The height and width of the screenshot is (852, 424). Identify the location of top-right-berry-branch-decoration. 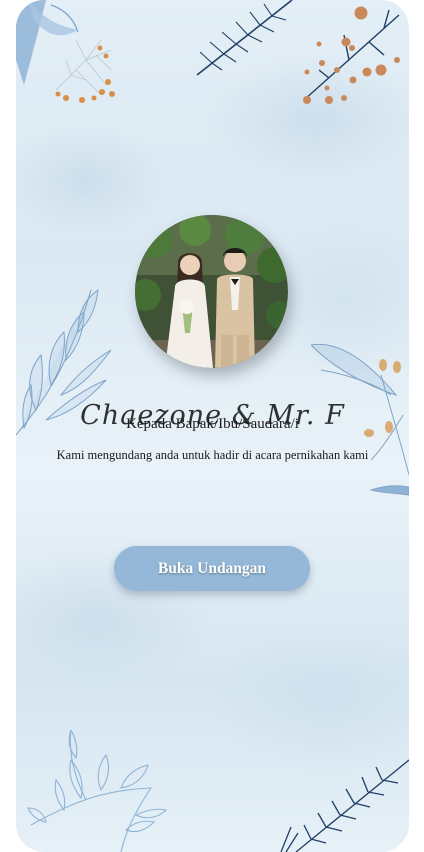
(351, 55).